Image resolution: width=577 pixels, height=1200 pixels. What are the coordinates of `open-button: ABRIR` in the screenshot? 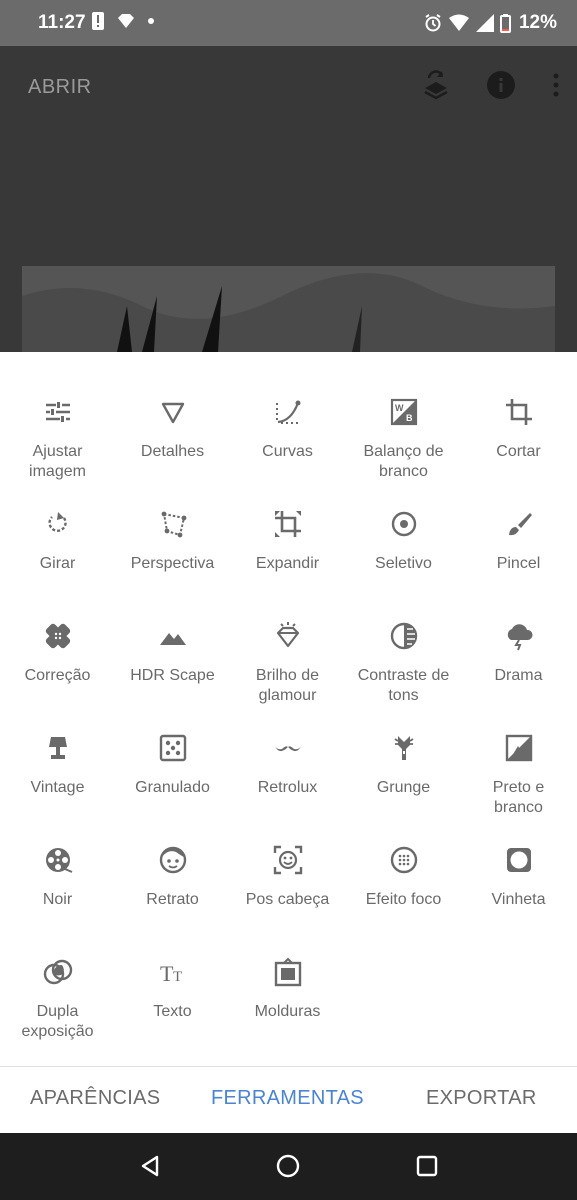 It's located at (60, 87).